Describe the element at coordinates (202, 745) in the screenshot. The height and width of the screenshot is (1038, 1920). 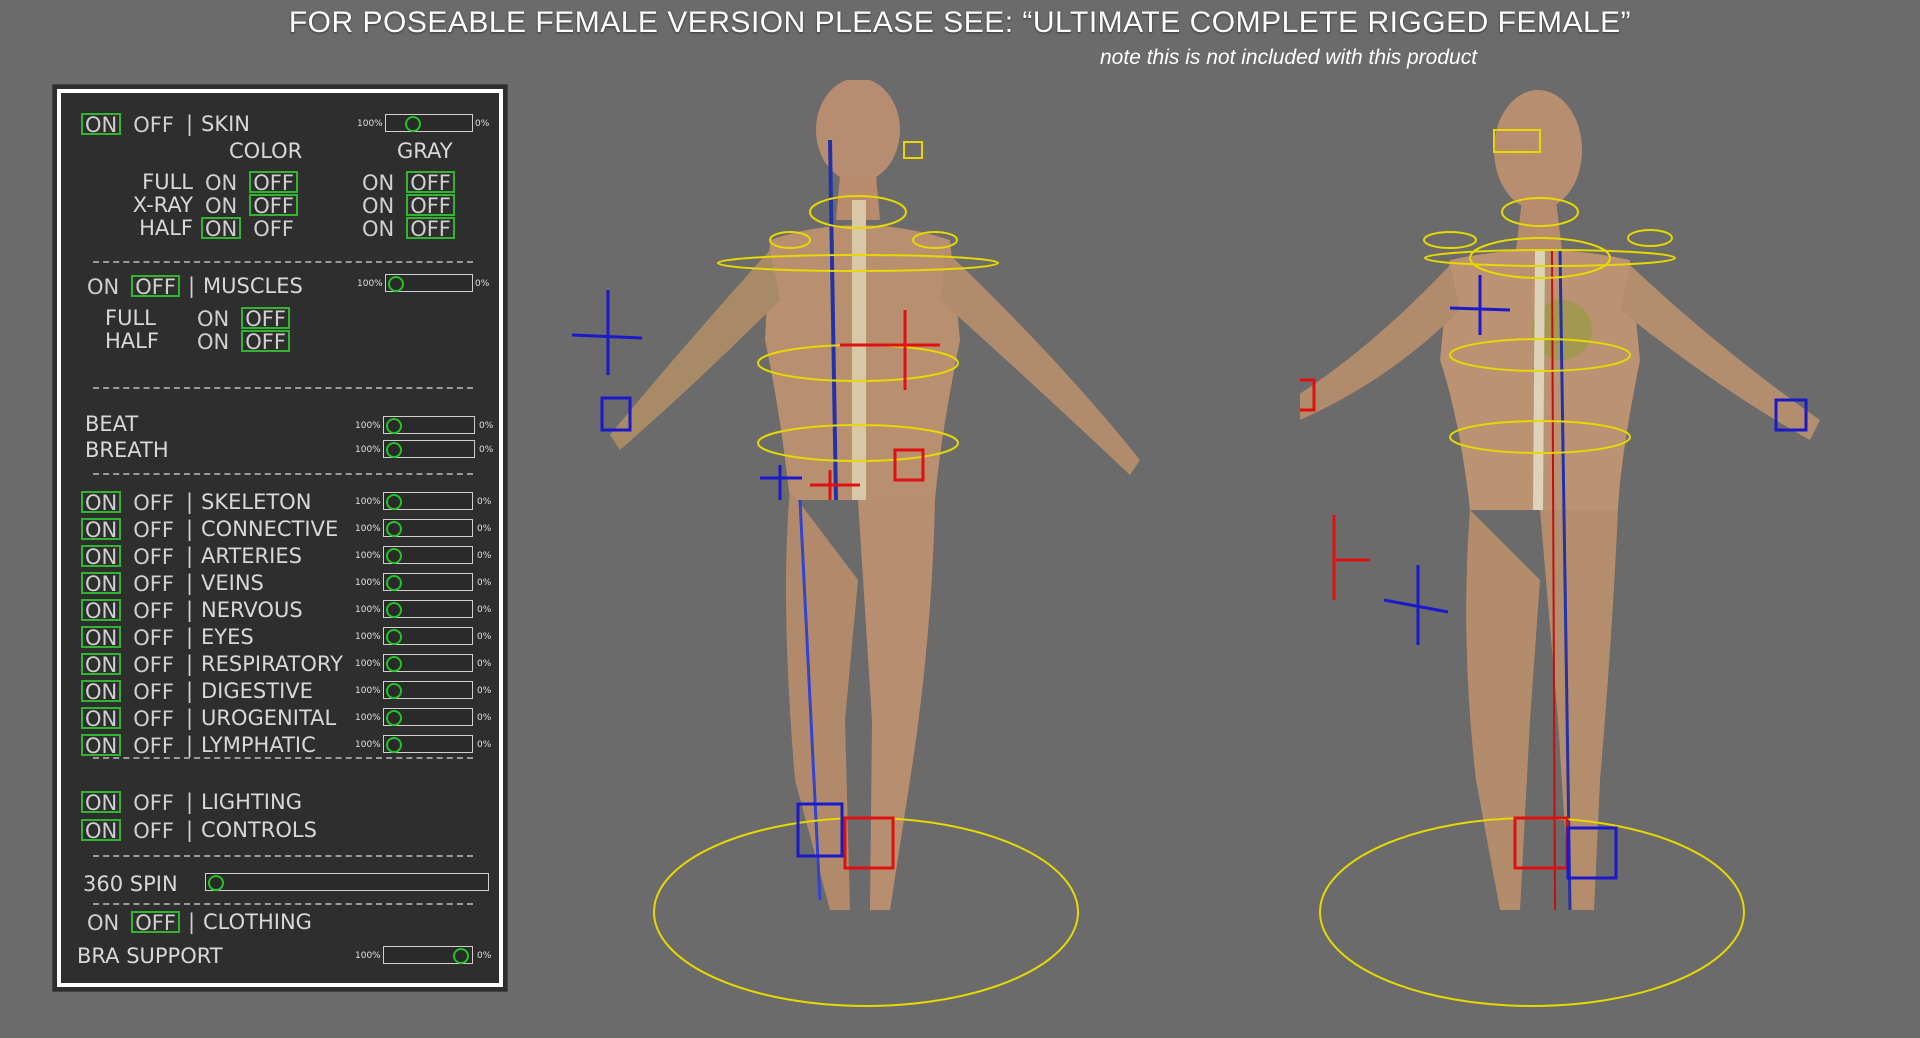
I see `system-row: ON OFF | LYMPHATIC` at that location.